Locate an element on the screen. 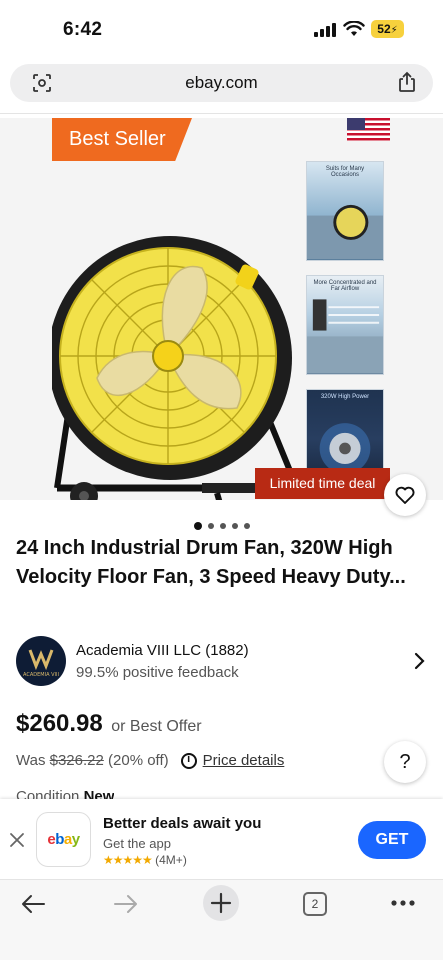  cellular-signal-icon is located at coordinates (326, 30).